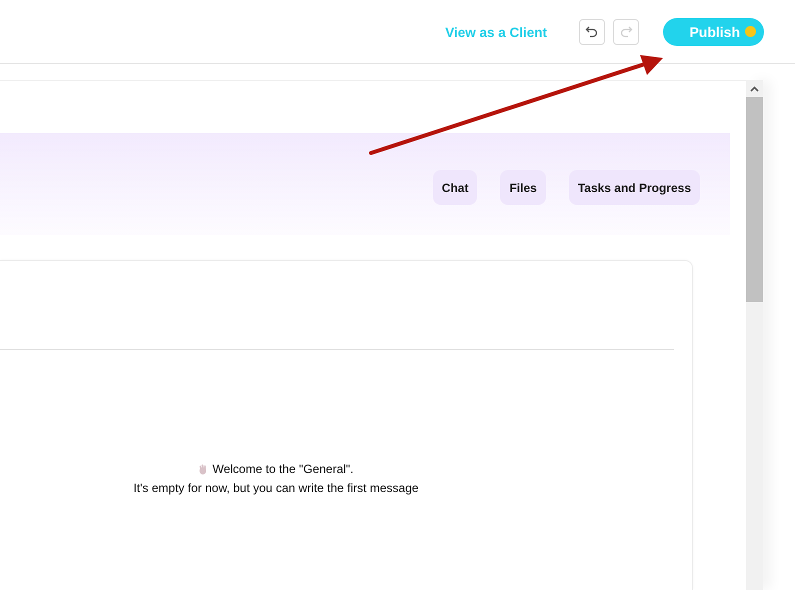  I want to click on undo-icon, so click(592, 31).